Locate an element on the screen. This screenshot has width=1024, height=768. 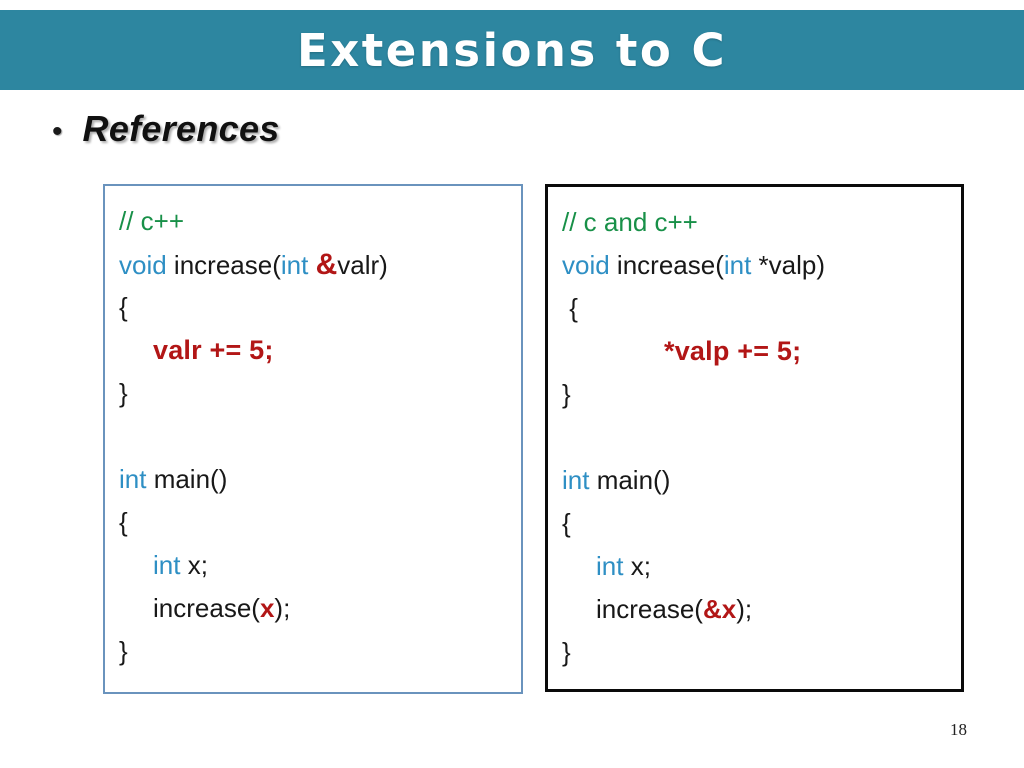
bullet-heading-label: References is located at coordinates (181, 128).